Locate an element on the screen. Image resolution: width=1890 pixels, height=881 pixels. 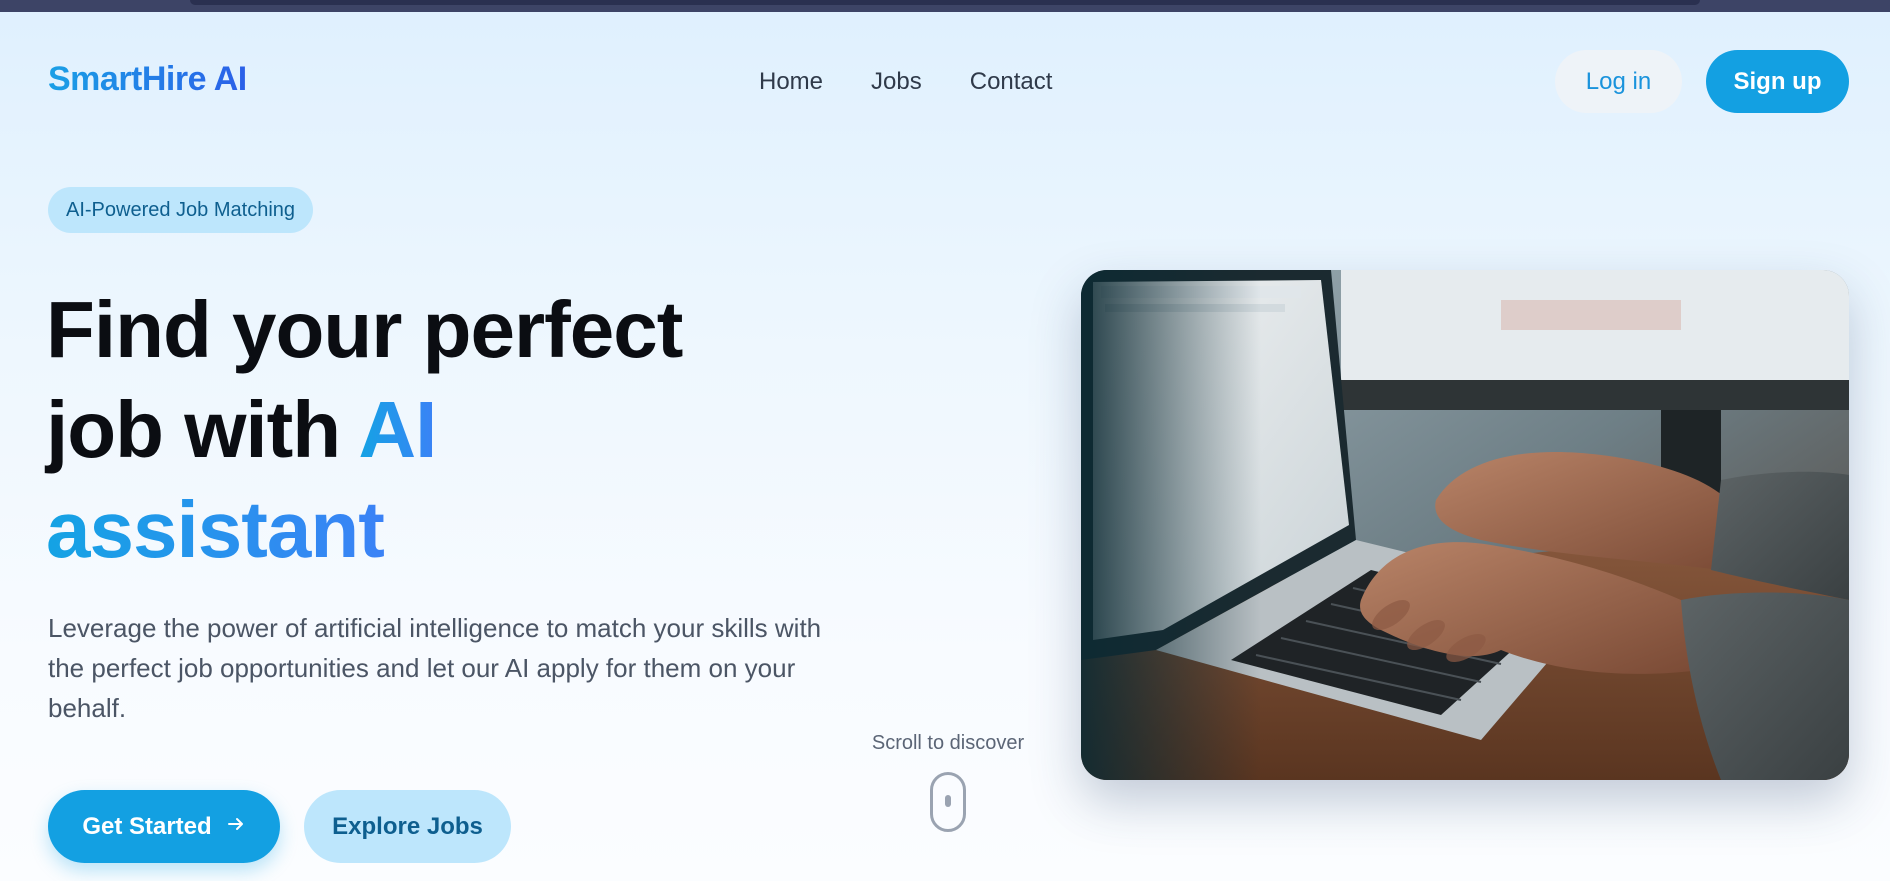
main-nav: Home Jobs Contact is located at coordinates (905, 82).